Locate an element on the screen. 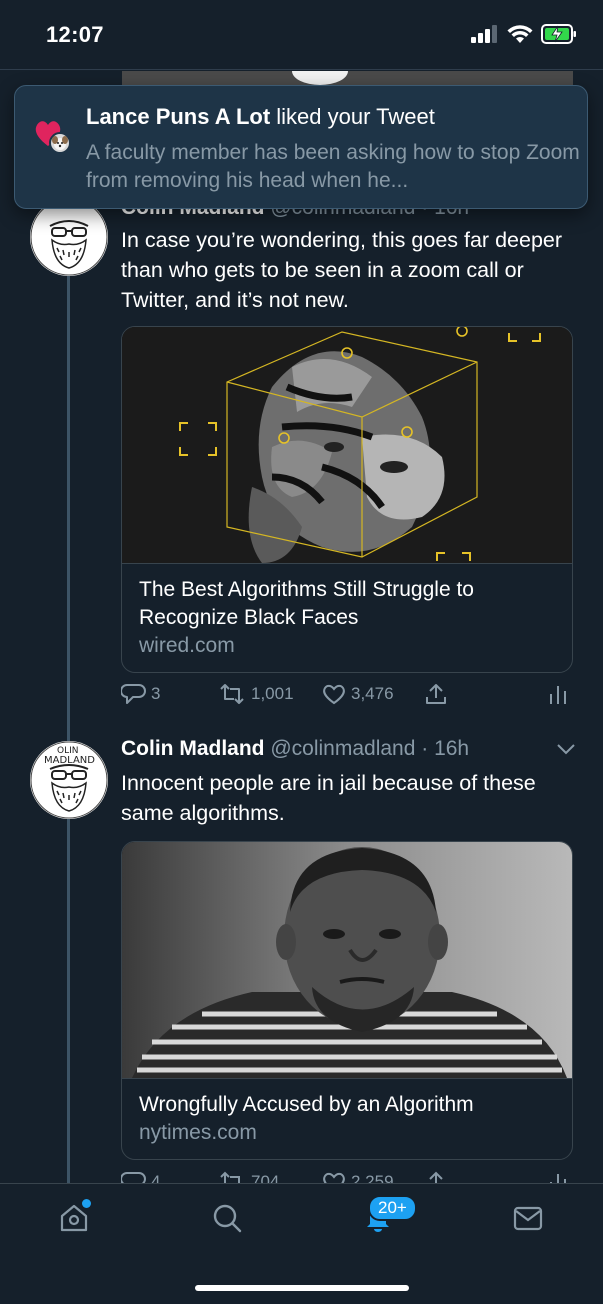  like-count: 2,259 is located at coordinates (372, 1177).